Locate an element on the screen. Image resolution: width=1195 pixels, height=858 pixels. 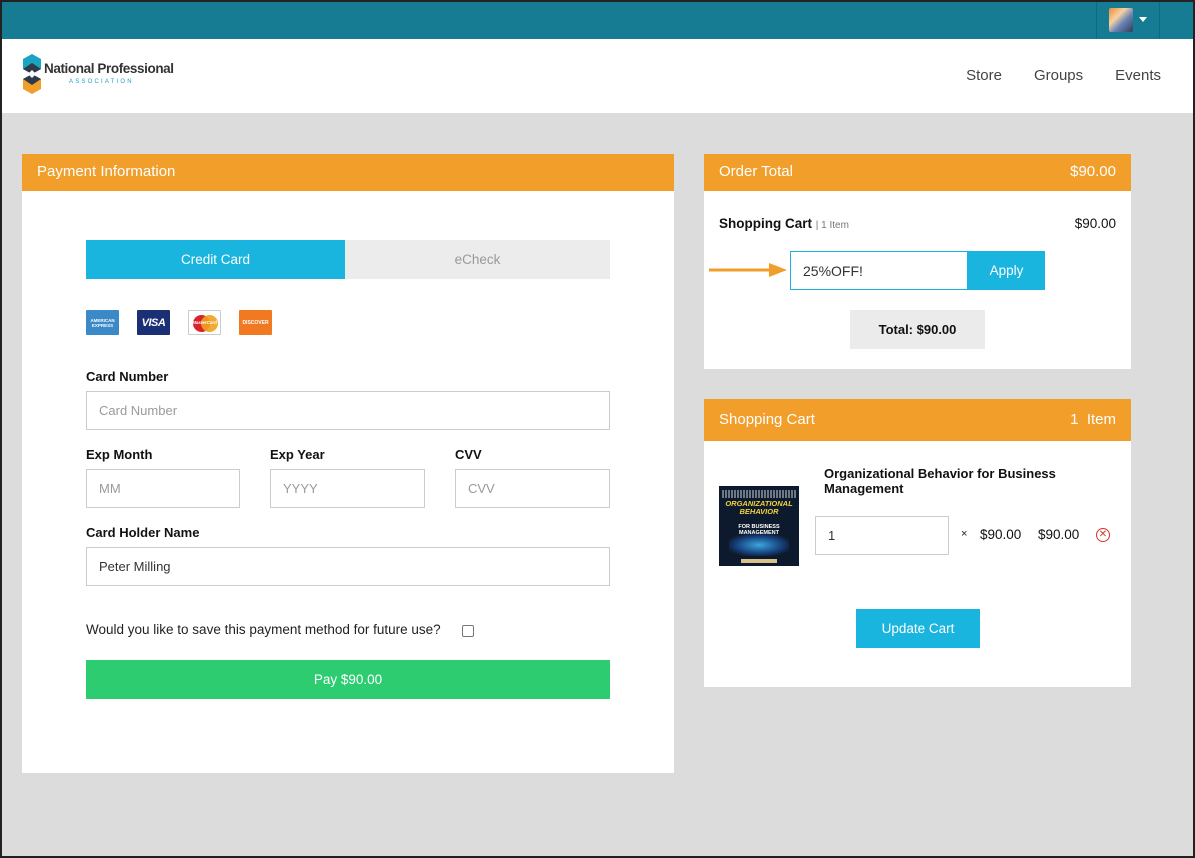
order-total-title: Order Total is located at coordinates (756, 171).